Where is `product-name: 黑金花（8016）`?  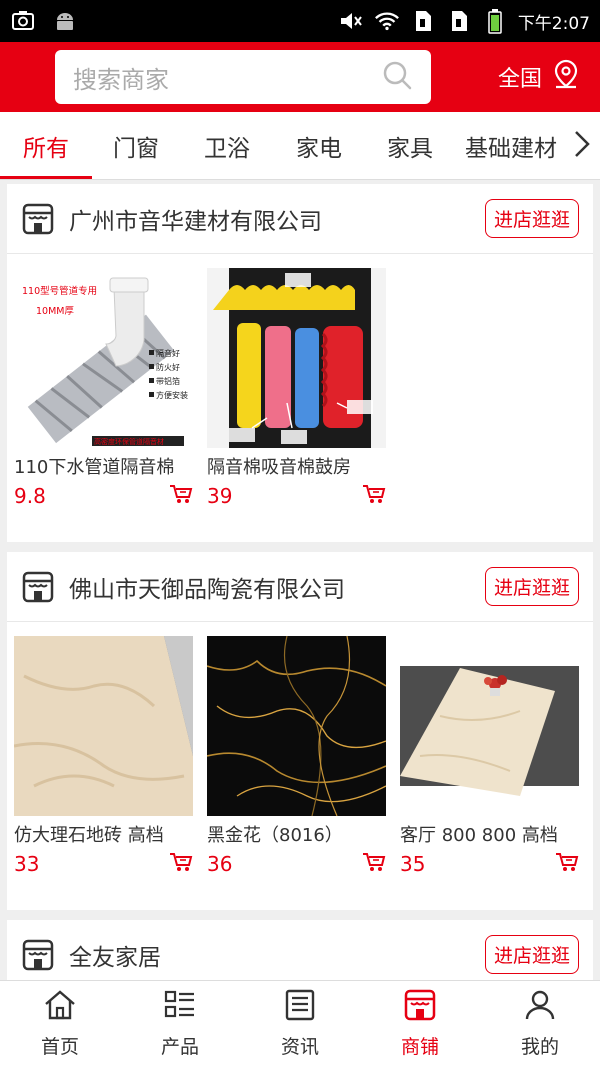 product-name: 黑金花（8016） is located at coordinates (296, 834).